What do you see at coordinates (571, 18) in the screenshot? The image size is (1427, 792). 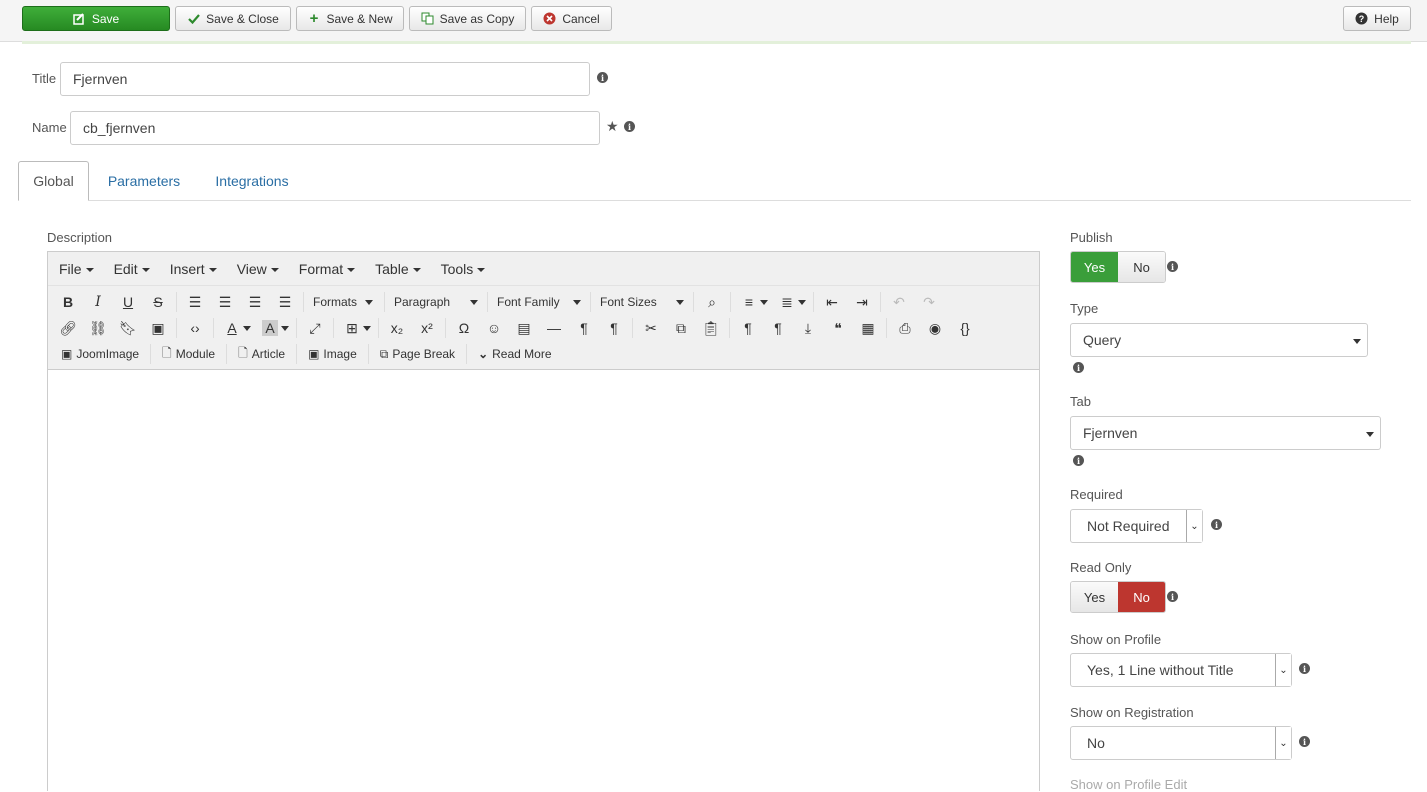 I see `cancel-button: Cancel` at bounding box center [571, 18].